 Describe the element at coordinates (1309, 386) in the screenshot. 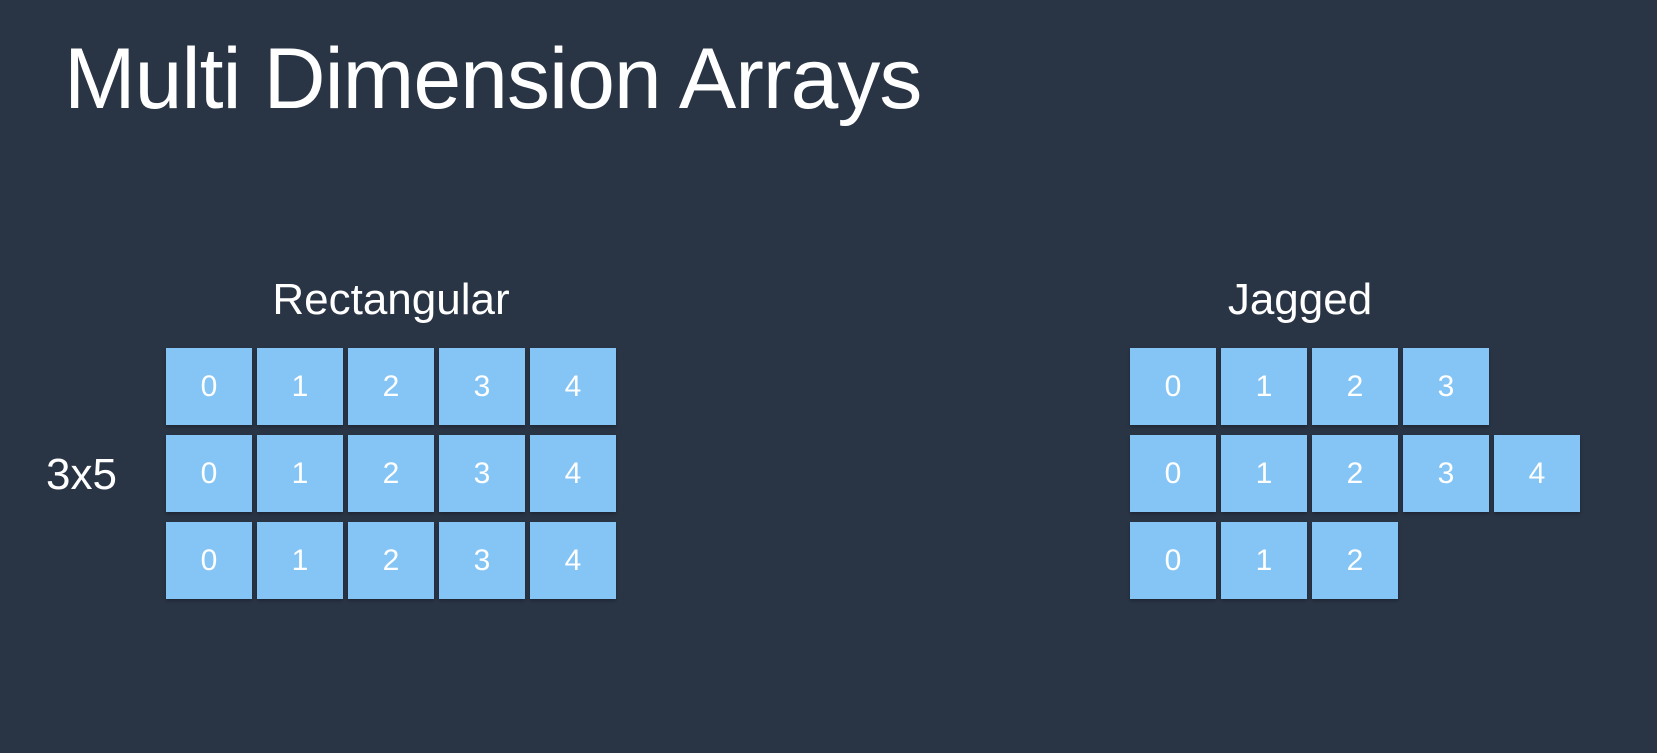

I see `jagged-array-row: 0123` at that location.